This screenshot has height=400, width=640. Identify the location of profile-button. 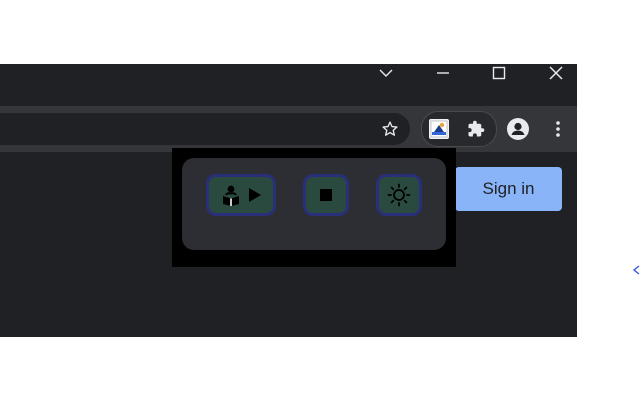
(518, 129).